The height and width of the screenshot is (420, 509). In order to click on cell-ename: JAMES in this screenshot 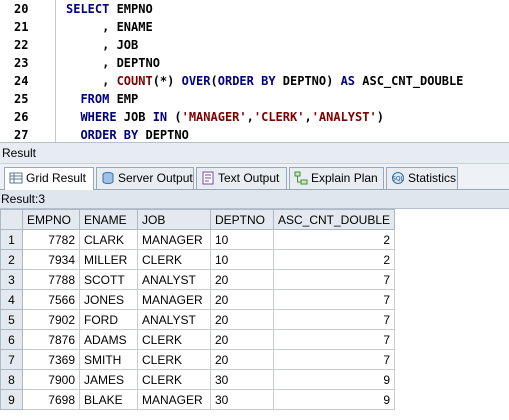, I will do `click(108, 379)`.